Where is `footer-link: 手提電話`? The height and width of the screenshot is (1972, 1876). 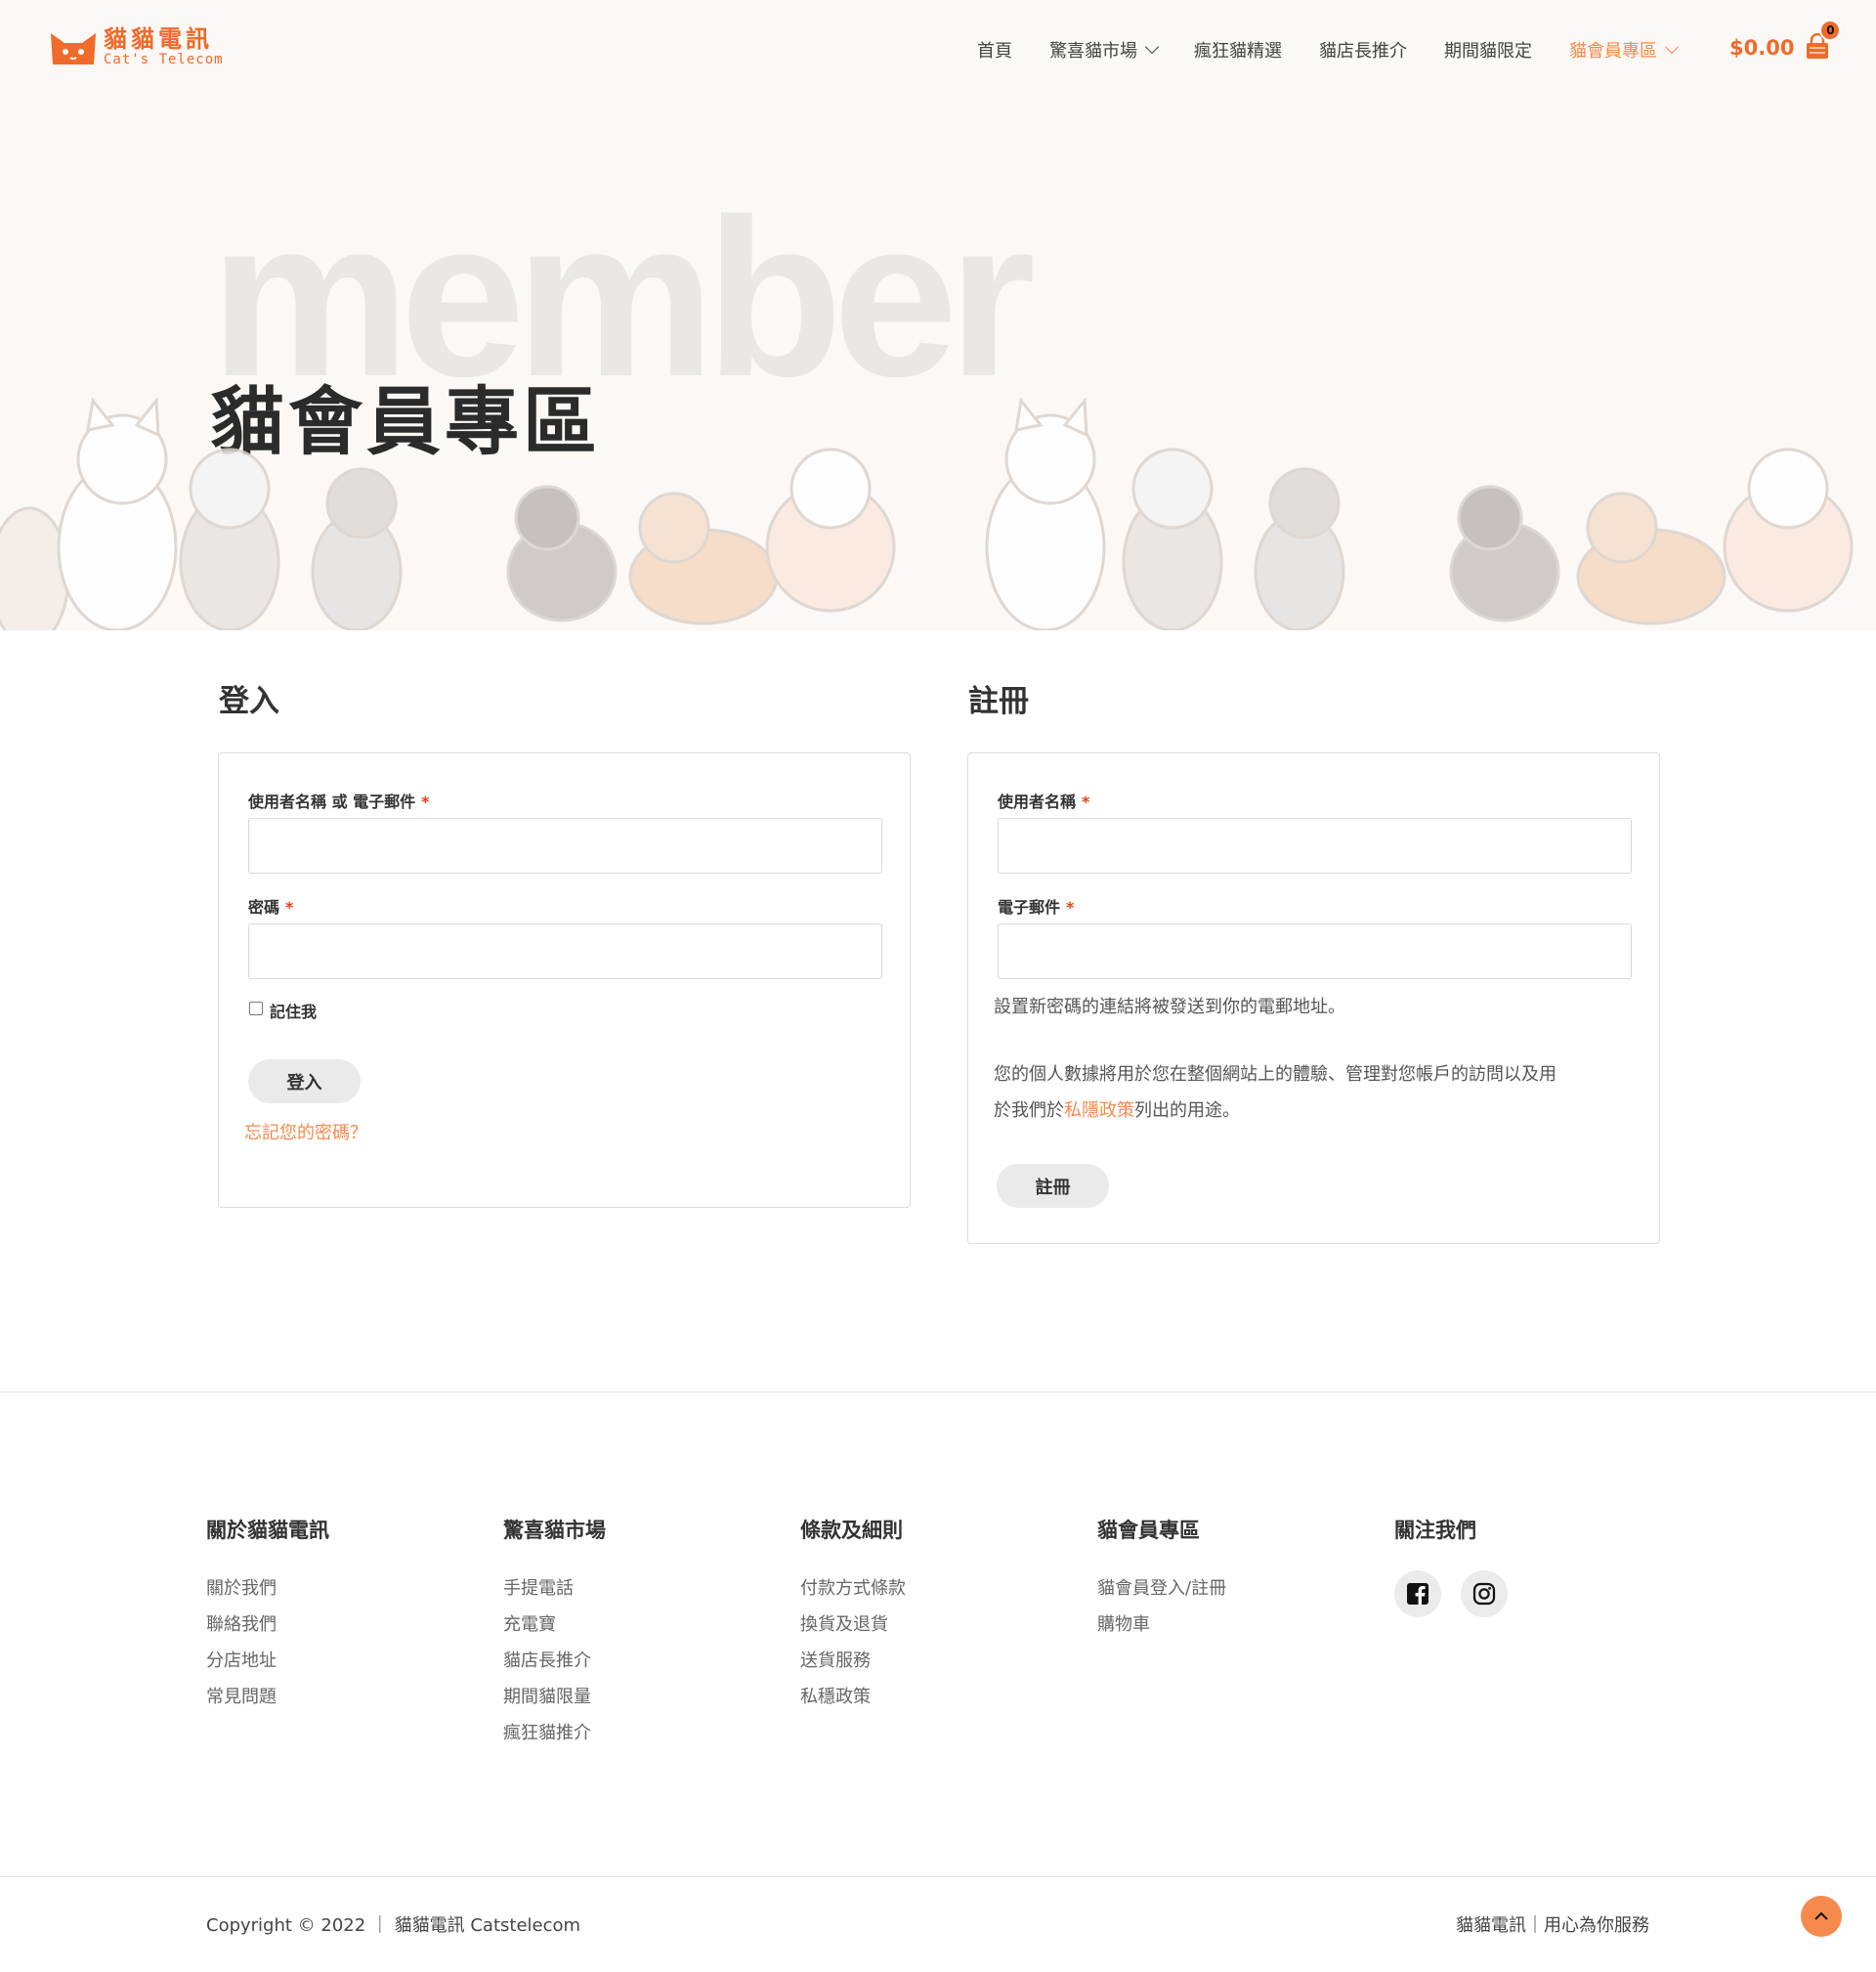
footer-link: 手提電話 is located at coordinates (554, 1588).